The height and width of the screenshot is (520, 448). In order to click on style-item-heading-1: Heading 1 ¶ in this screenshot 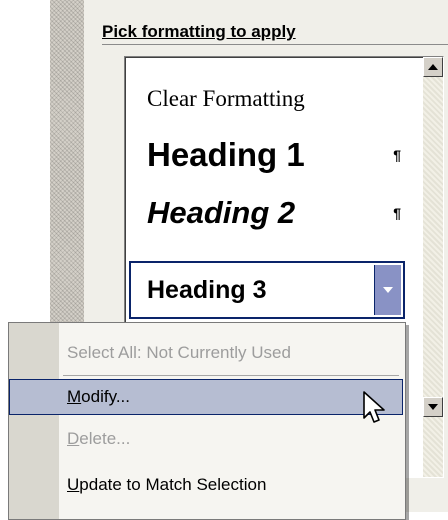, I will do `click(274, 155)`.